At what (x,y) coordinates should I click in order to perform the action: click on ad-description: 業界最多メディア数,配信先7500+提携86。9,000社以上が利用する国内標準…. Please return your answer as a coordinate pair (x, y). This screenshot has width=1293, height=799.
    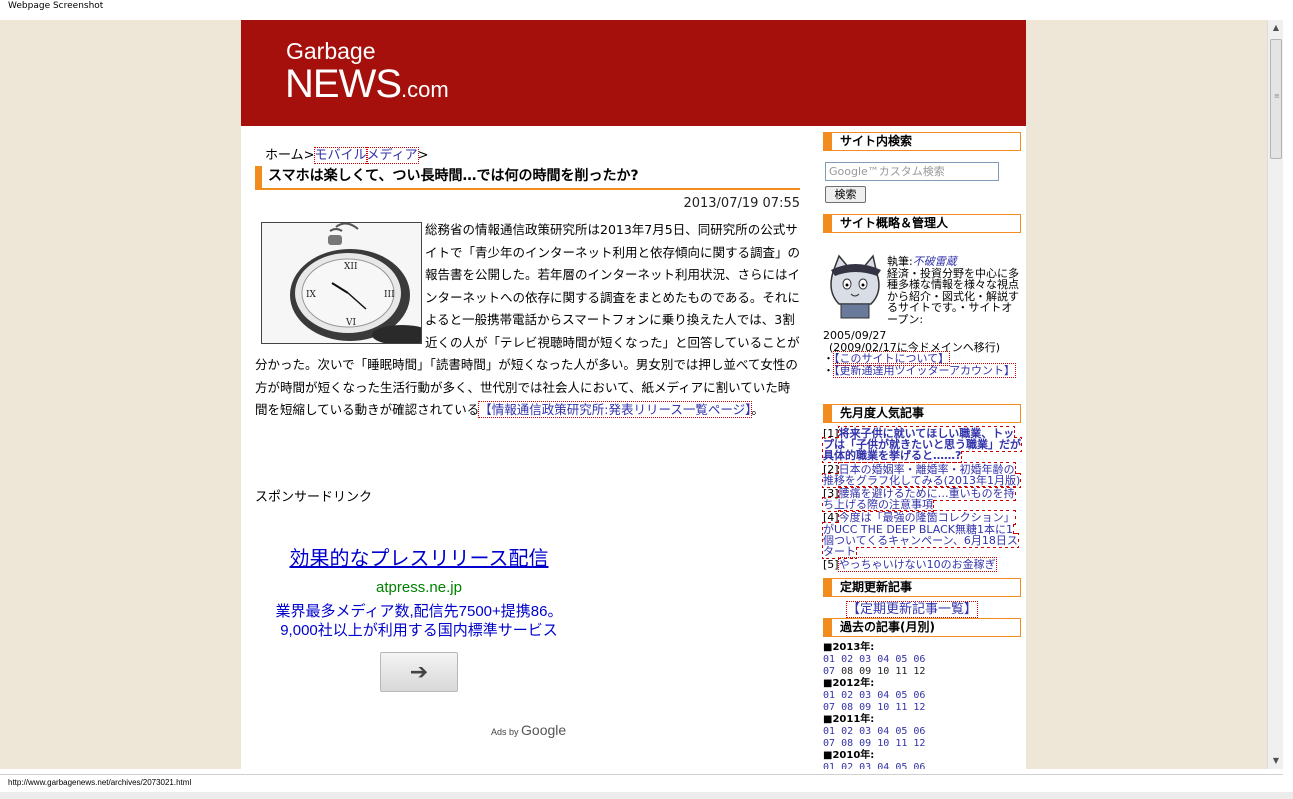
    Looking at the image, I should click on (419, 621).